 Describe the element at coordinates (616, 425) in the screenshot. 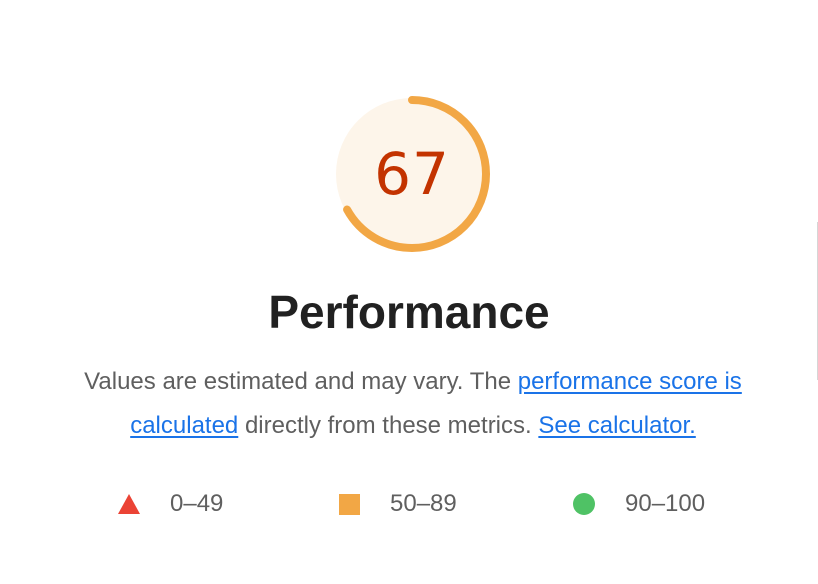

I see `see-calculator-link: See calculator.` at that location.